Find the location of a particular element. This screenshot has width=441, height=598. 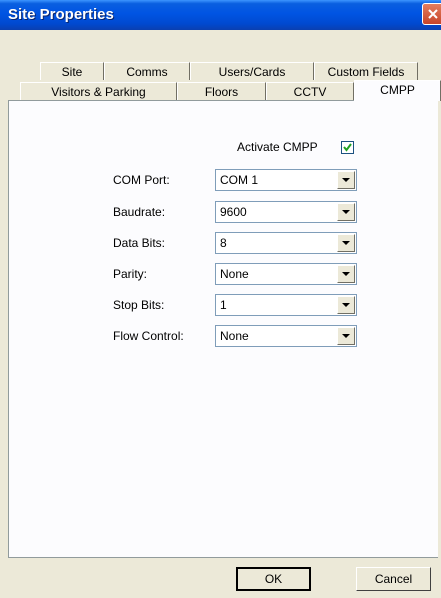

flow-control-value: None is located at coordinates (234, 336).